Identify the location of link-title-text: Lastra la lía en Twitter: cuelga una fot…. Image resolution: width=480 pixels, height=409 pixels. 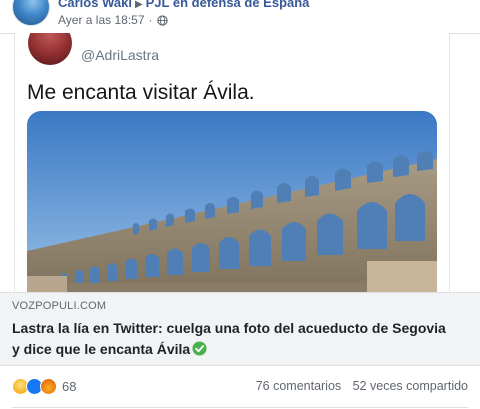
(229, 338).